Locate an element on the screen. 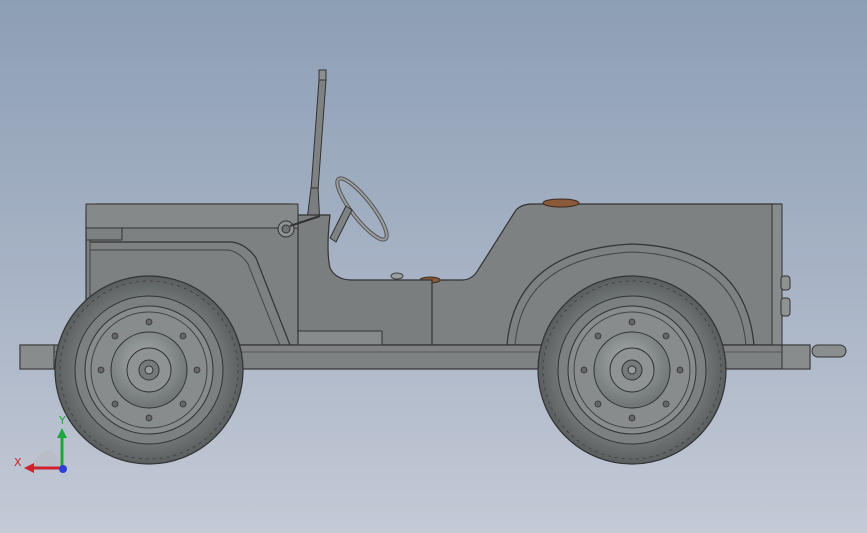  steering-wheel is located at coordinates (359, 209).